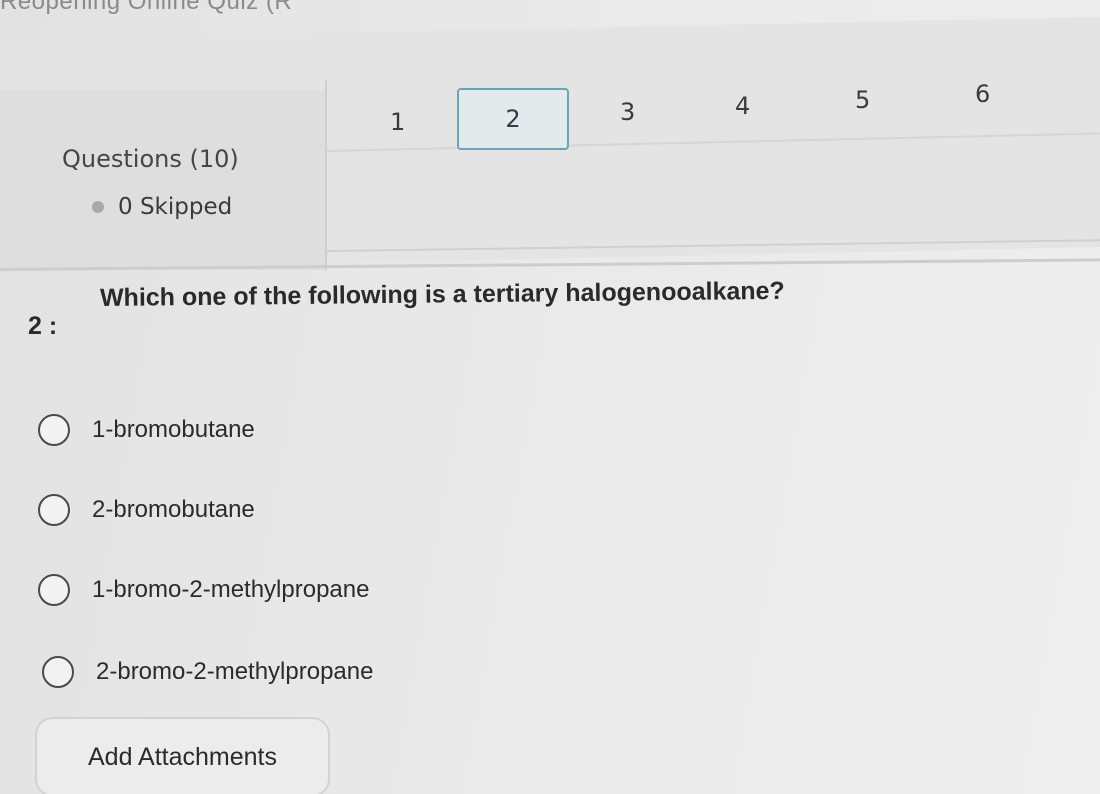  Describe the element at coordinates (43, 326) in the screenshot. I see `question-number: 2 :` at that location.